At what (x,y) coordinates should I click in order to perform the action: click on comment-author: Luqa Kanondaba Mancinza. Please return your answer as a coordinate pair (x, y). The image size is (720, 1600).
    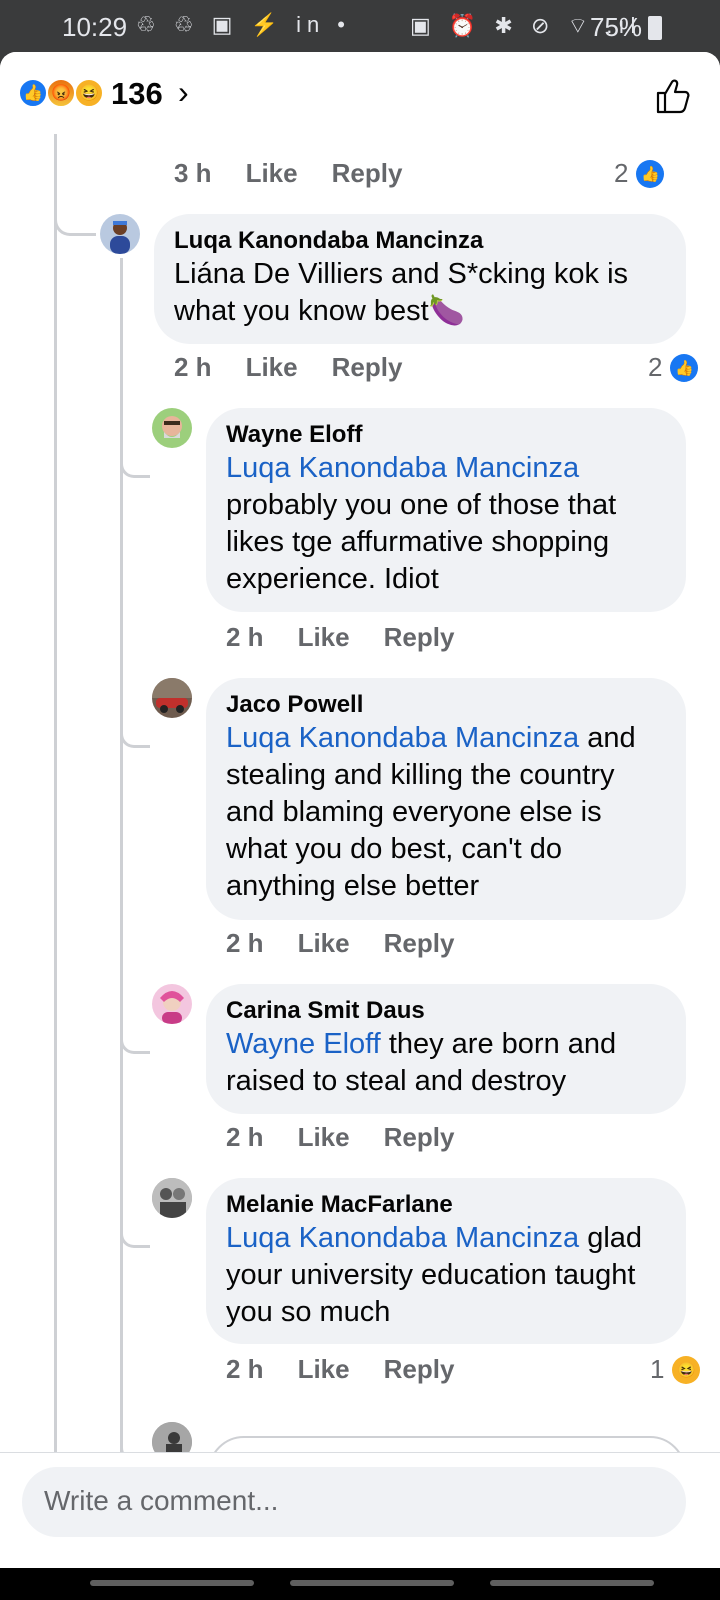
    Looking at the image, I should click on (420, 241).